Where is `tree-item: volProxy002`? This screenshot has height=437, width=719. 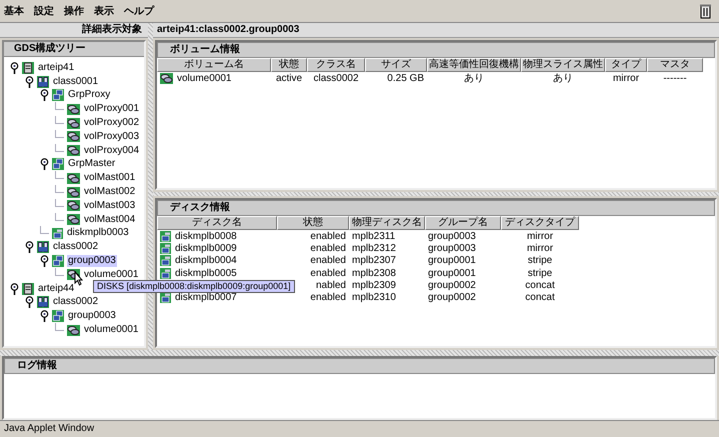
tree-item: volProxy002 is located at coordinates (111, 123).